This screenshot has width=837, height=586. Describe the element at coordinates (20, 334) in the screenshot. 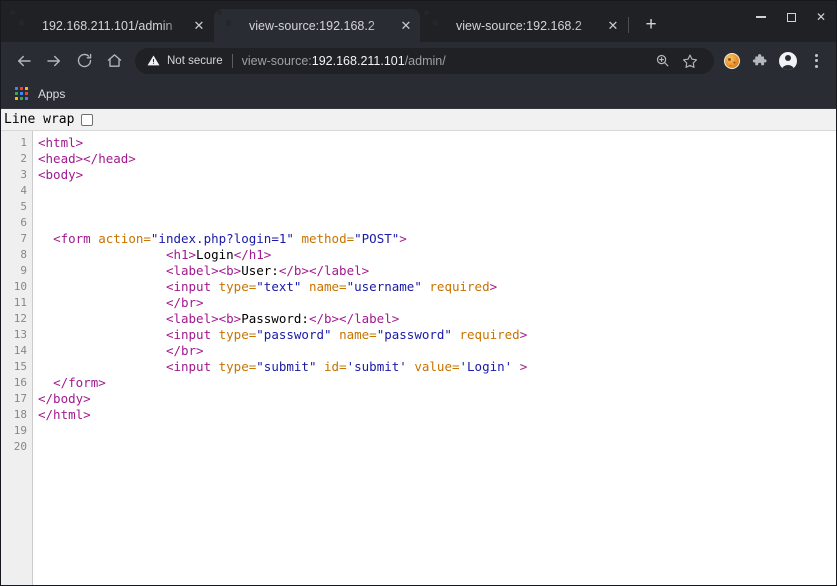

I see `line-number: 13` at that location.